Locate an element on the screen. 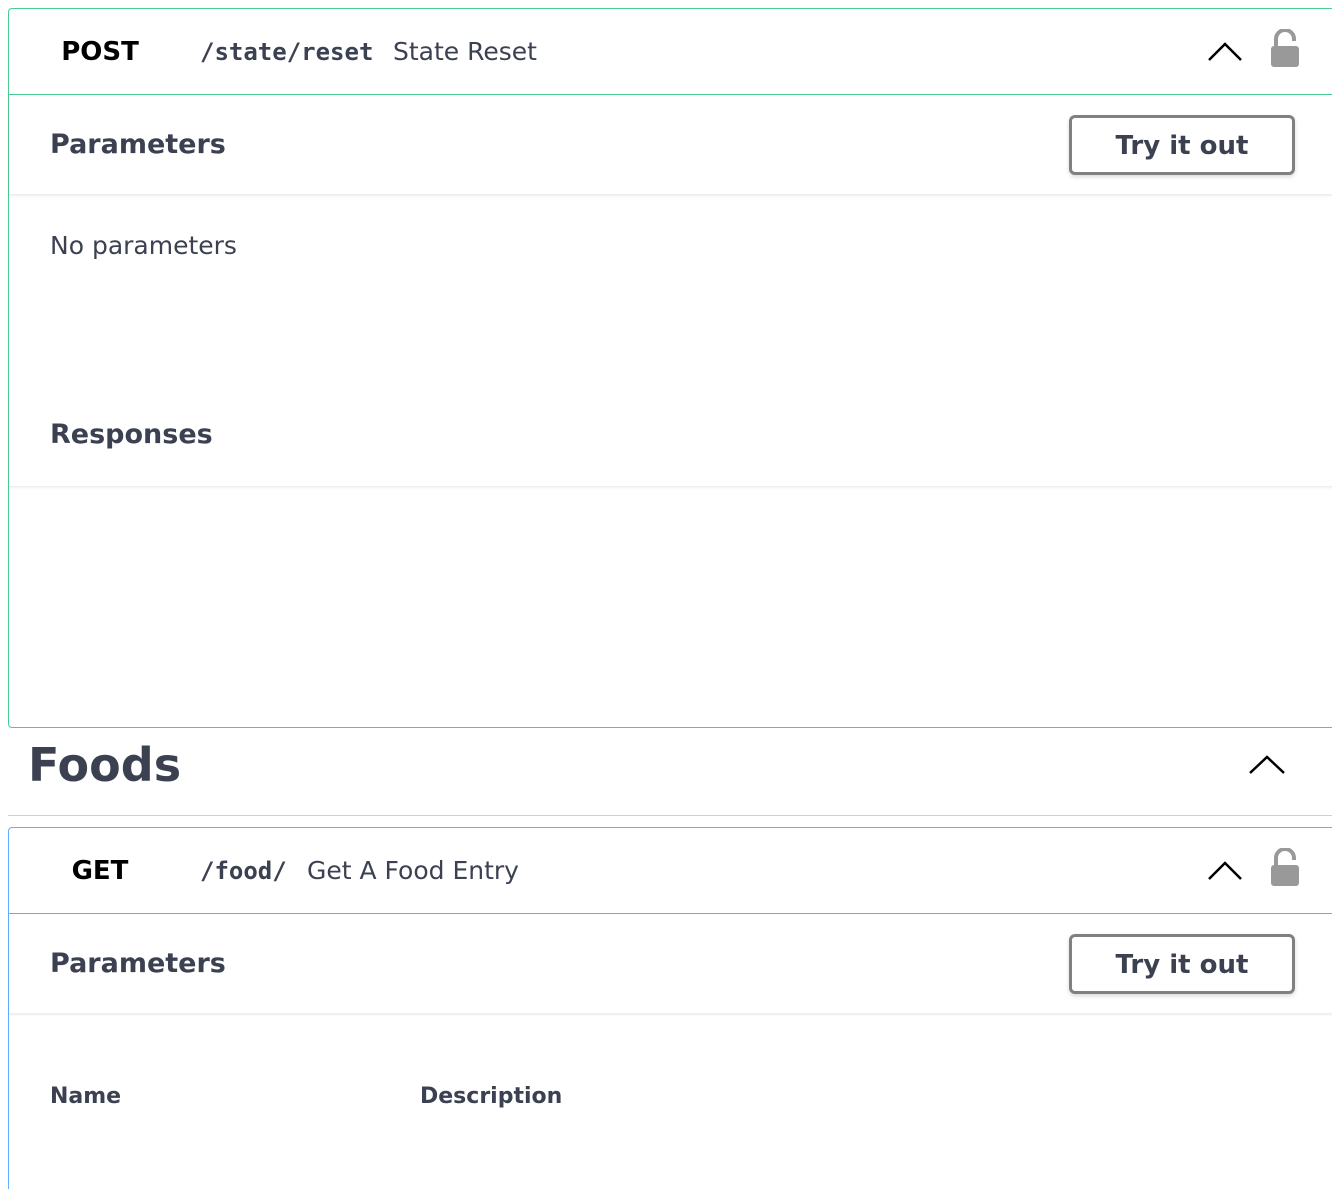 Image resolution: width=1332 pixels, height=1189 pixels. tag-section-foods: Foods is located at coordinates (670, 772).